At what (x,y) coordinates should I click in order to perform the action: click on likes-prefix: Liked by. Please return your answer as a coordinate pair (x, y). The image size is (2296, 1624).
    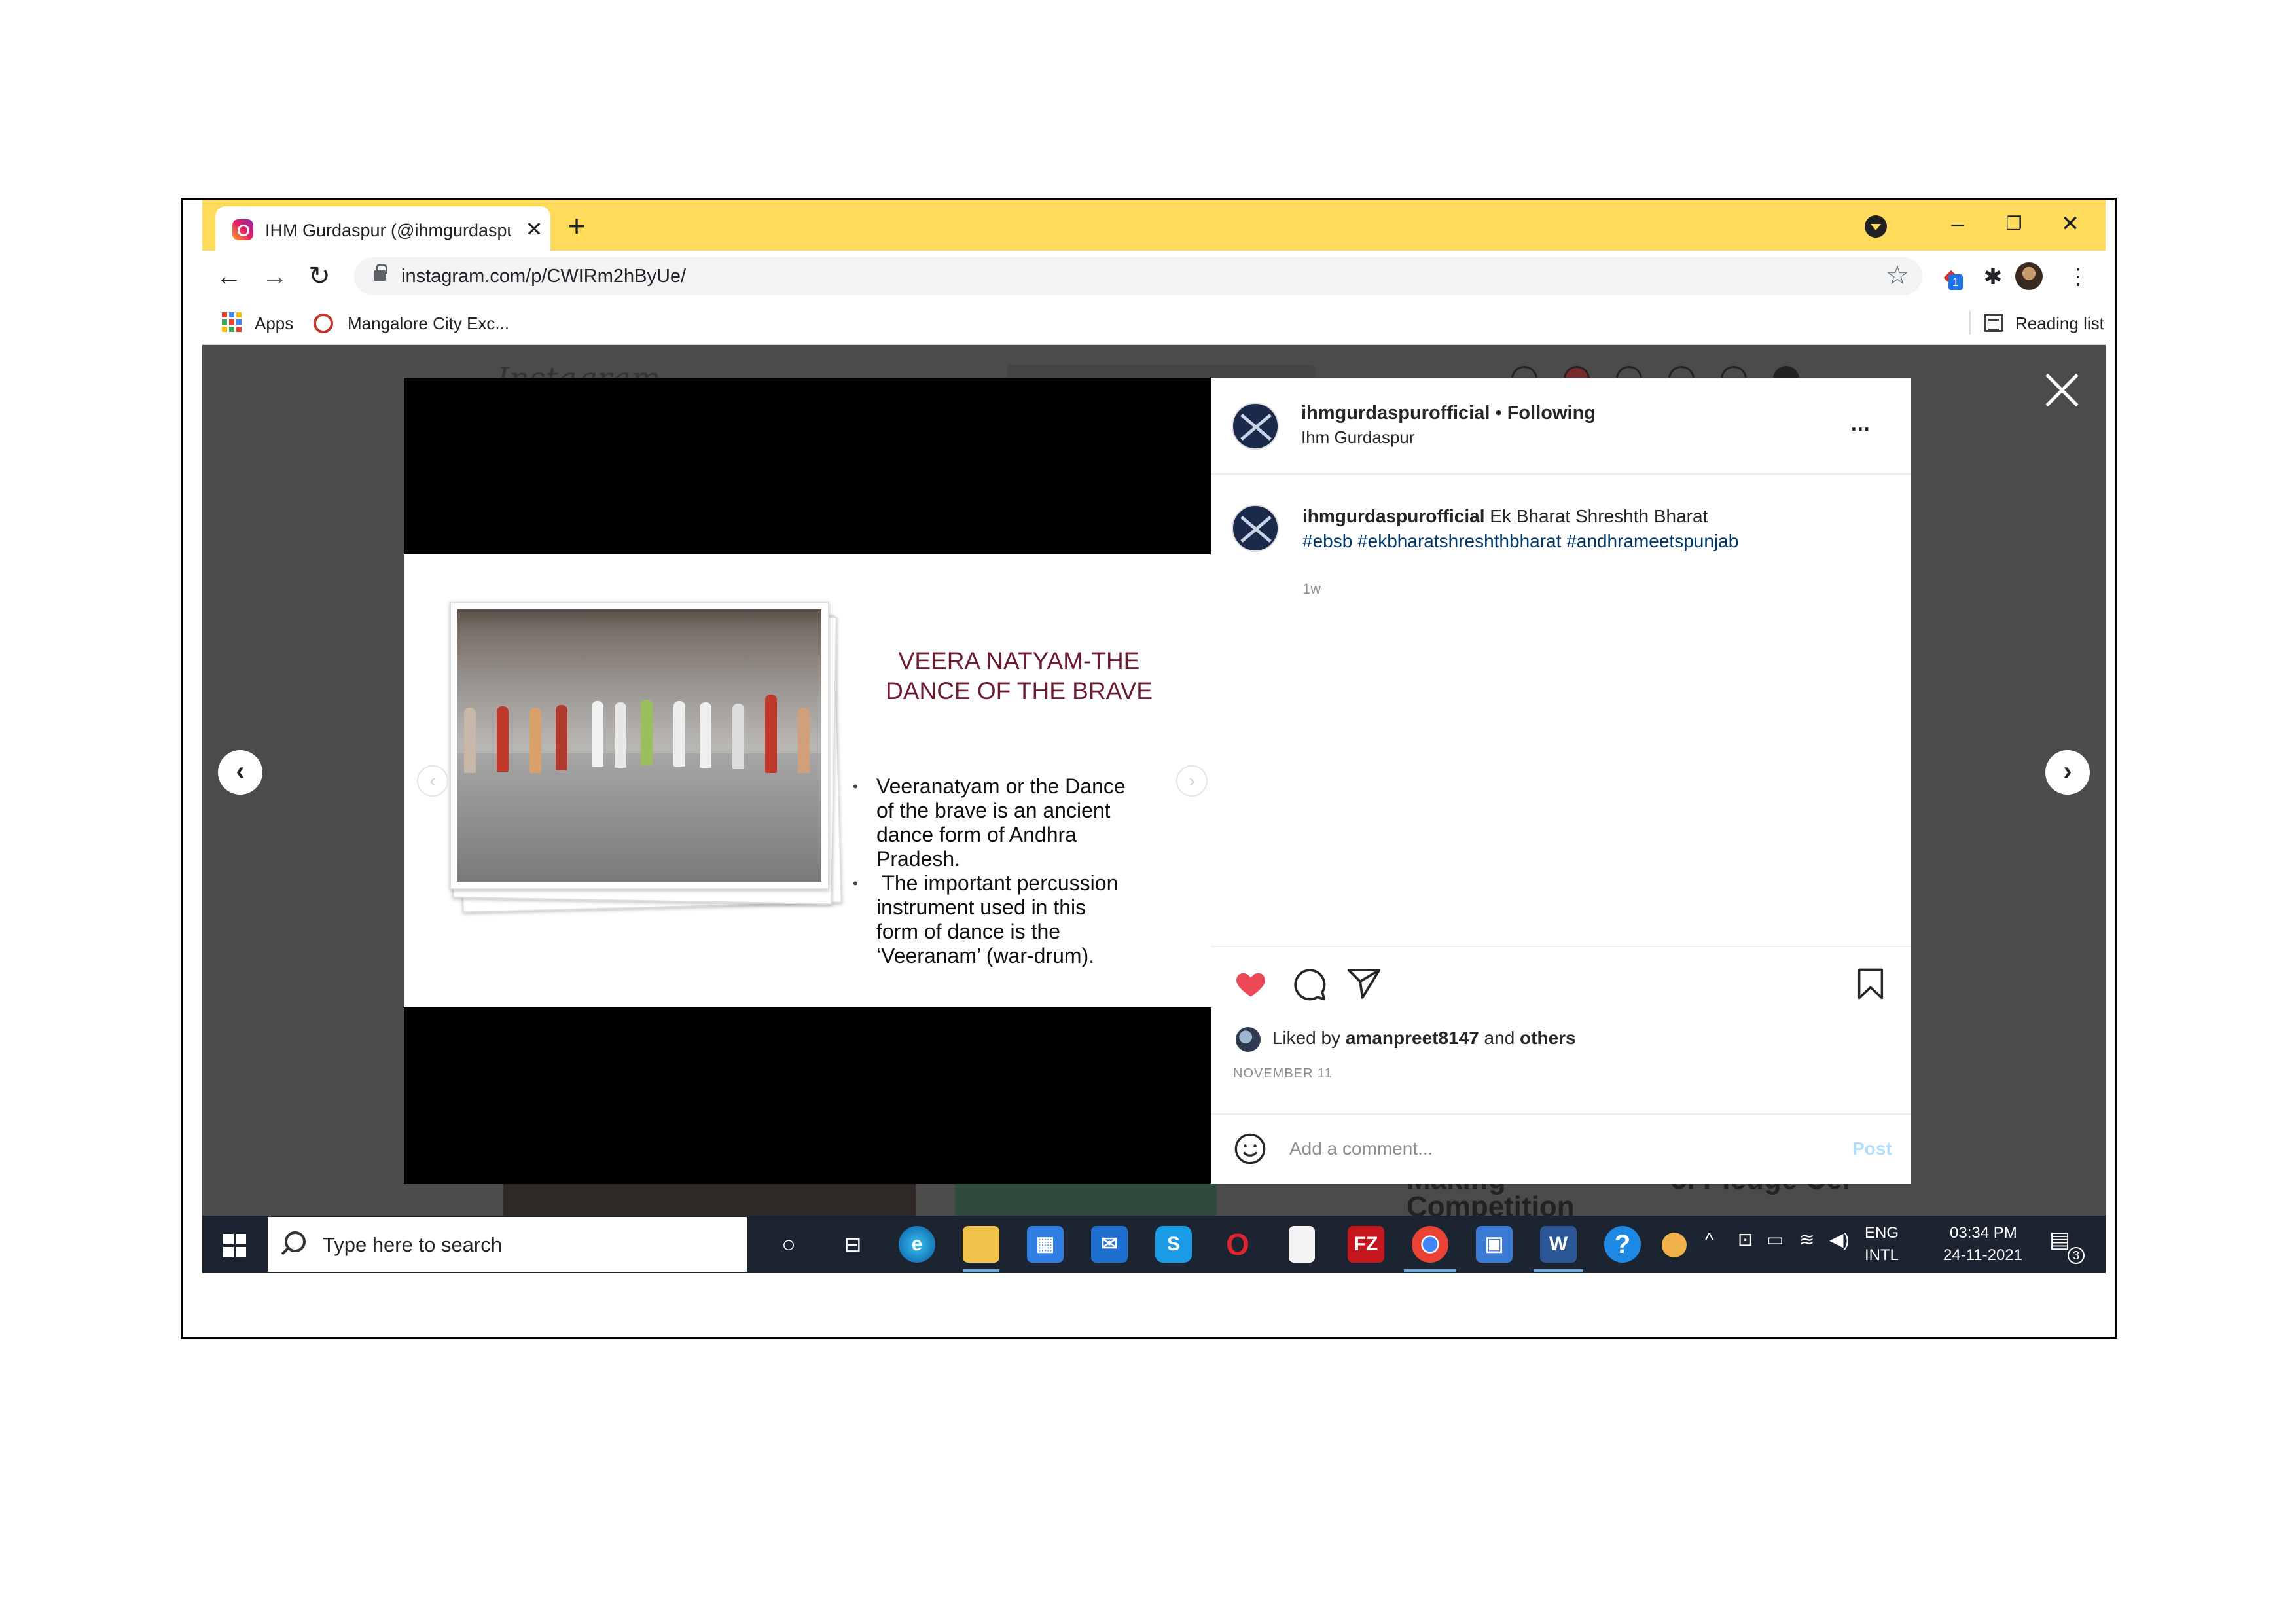
    Looking at the image, I should click on (1306, 1038).